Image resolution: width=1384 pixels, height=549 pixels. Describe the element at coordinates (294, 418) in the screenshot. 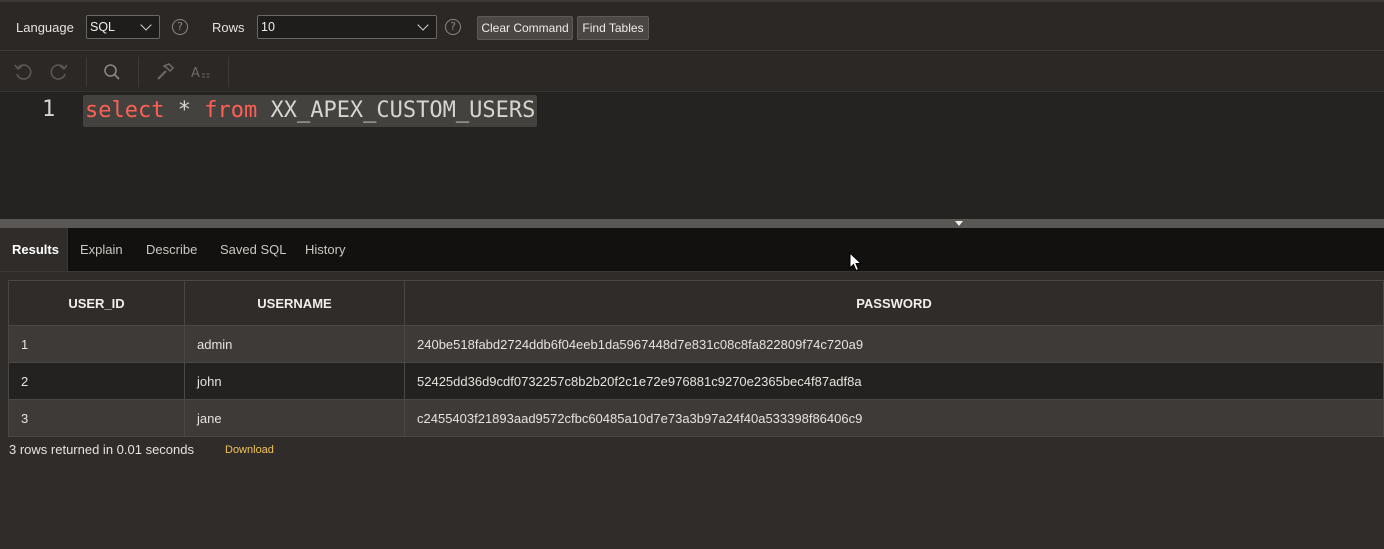

I see `cell-username: jane` at that location.